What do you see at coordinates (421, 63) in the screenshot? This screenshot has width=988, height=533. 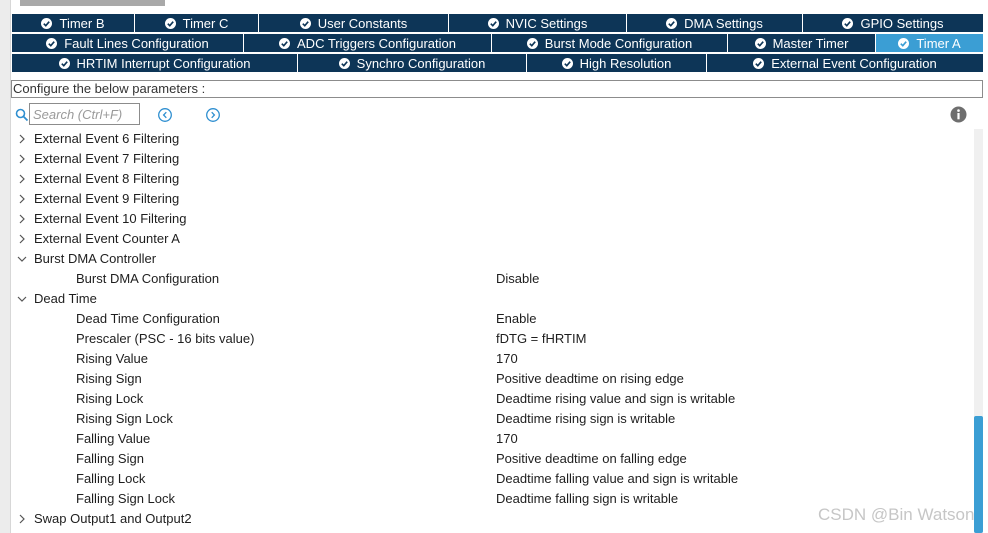 I see `tab-label: Synchro Configuration` at bounding box center [421, 63].